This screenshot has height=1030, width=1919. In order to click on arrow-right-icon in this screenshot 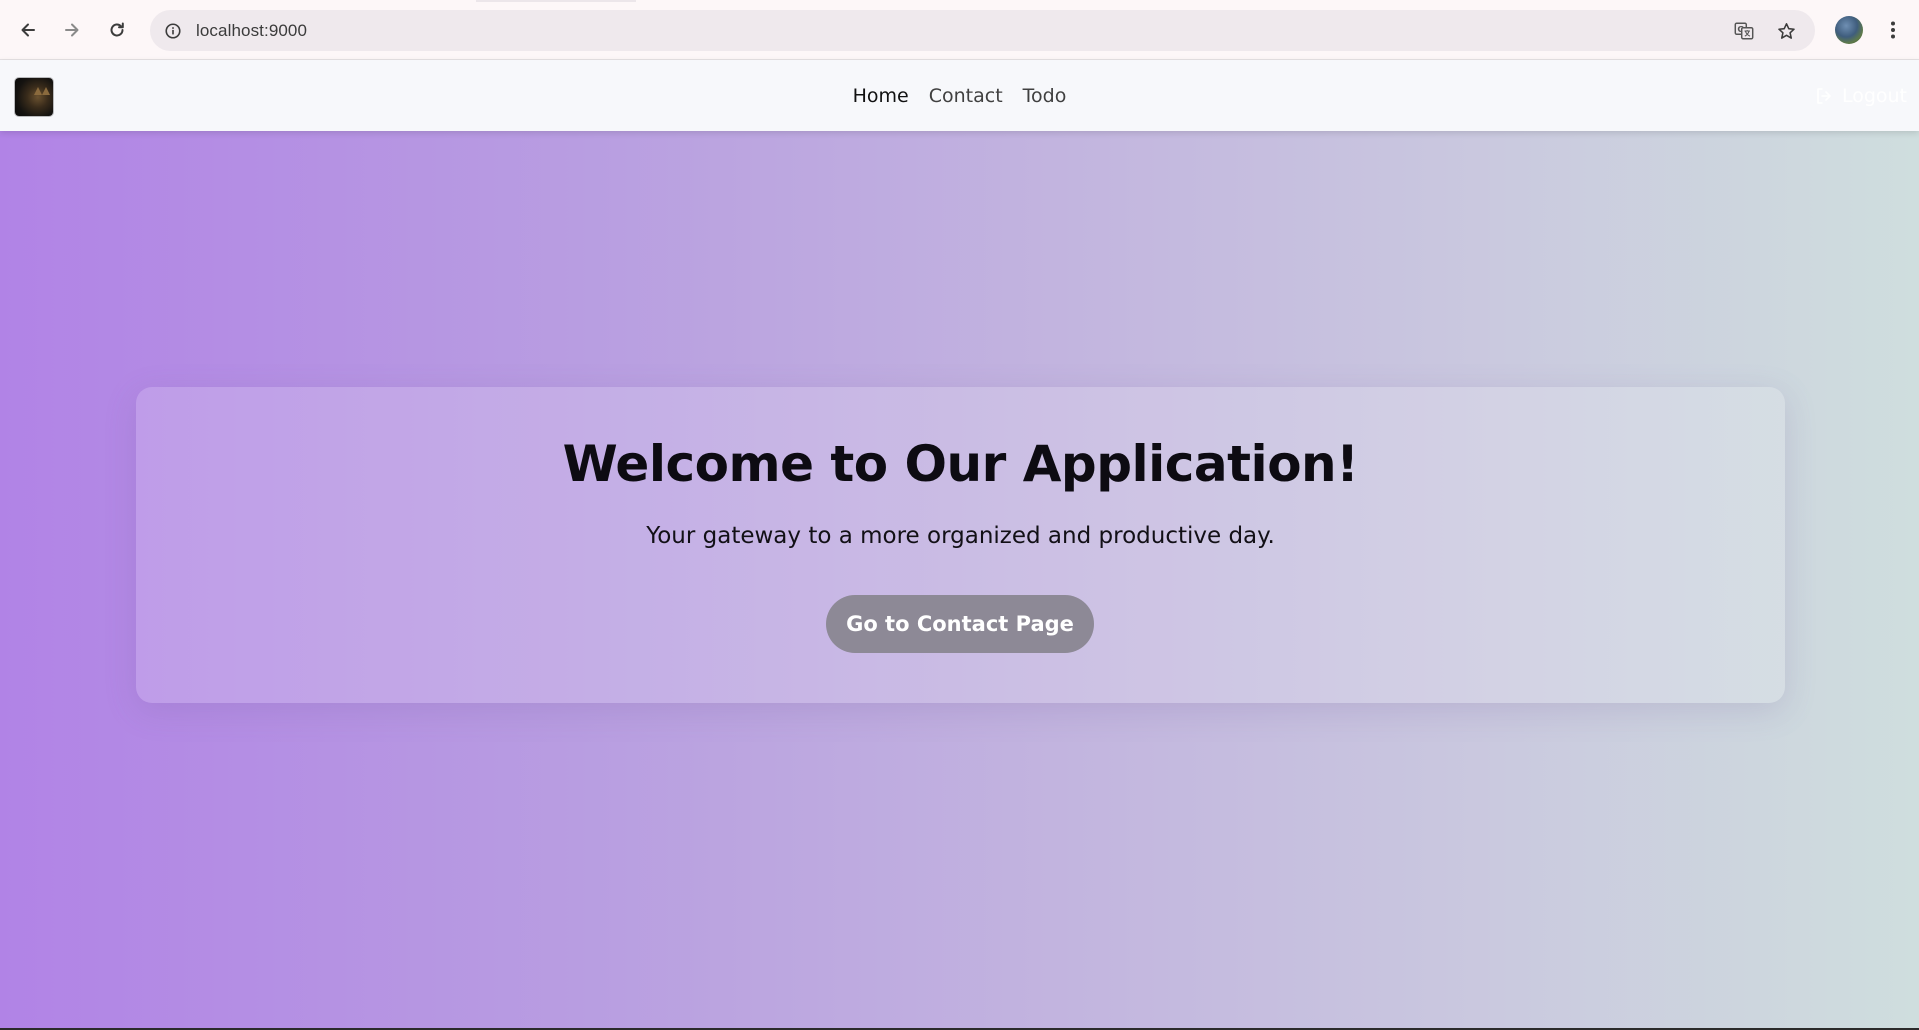, I will do `click(72, 30)`.